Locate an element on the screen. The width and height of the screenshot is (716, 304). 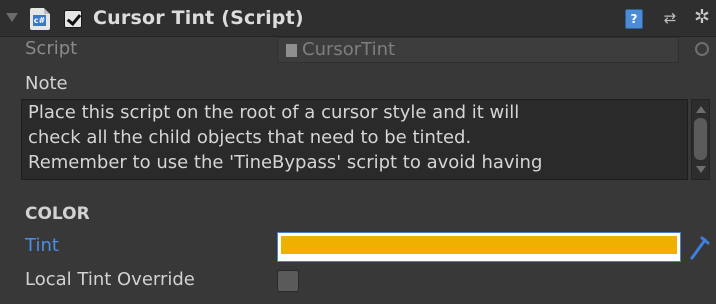
preset-sliders-icon: ⇄ is located at coordinates (670, 18).